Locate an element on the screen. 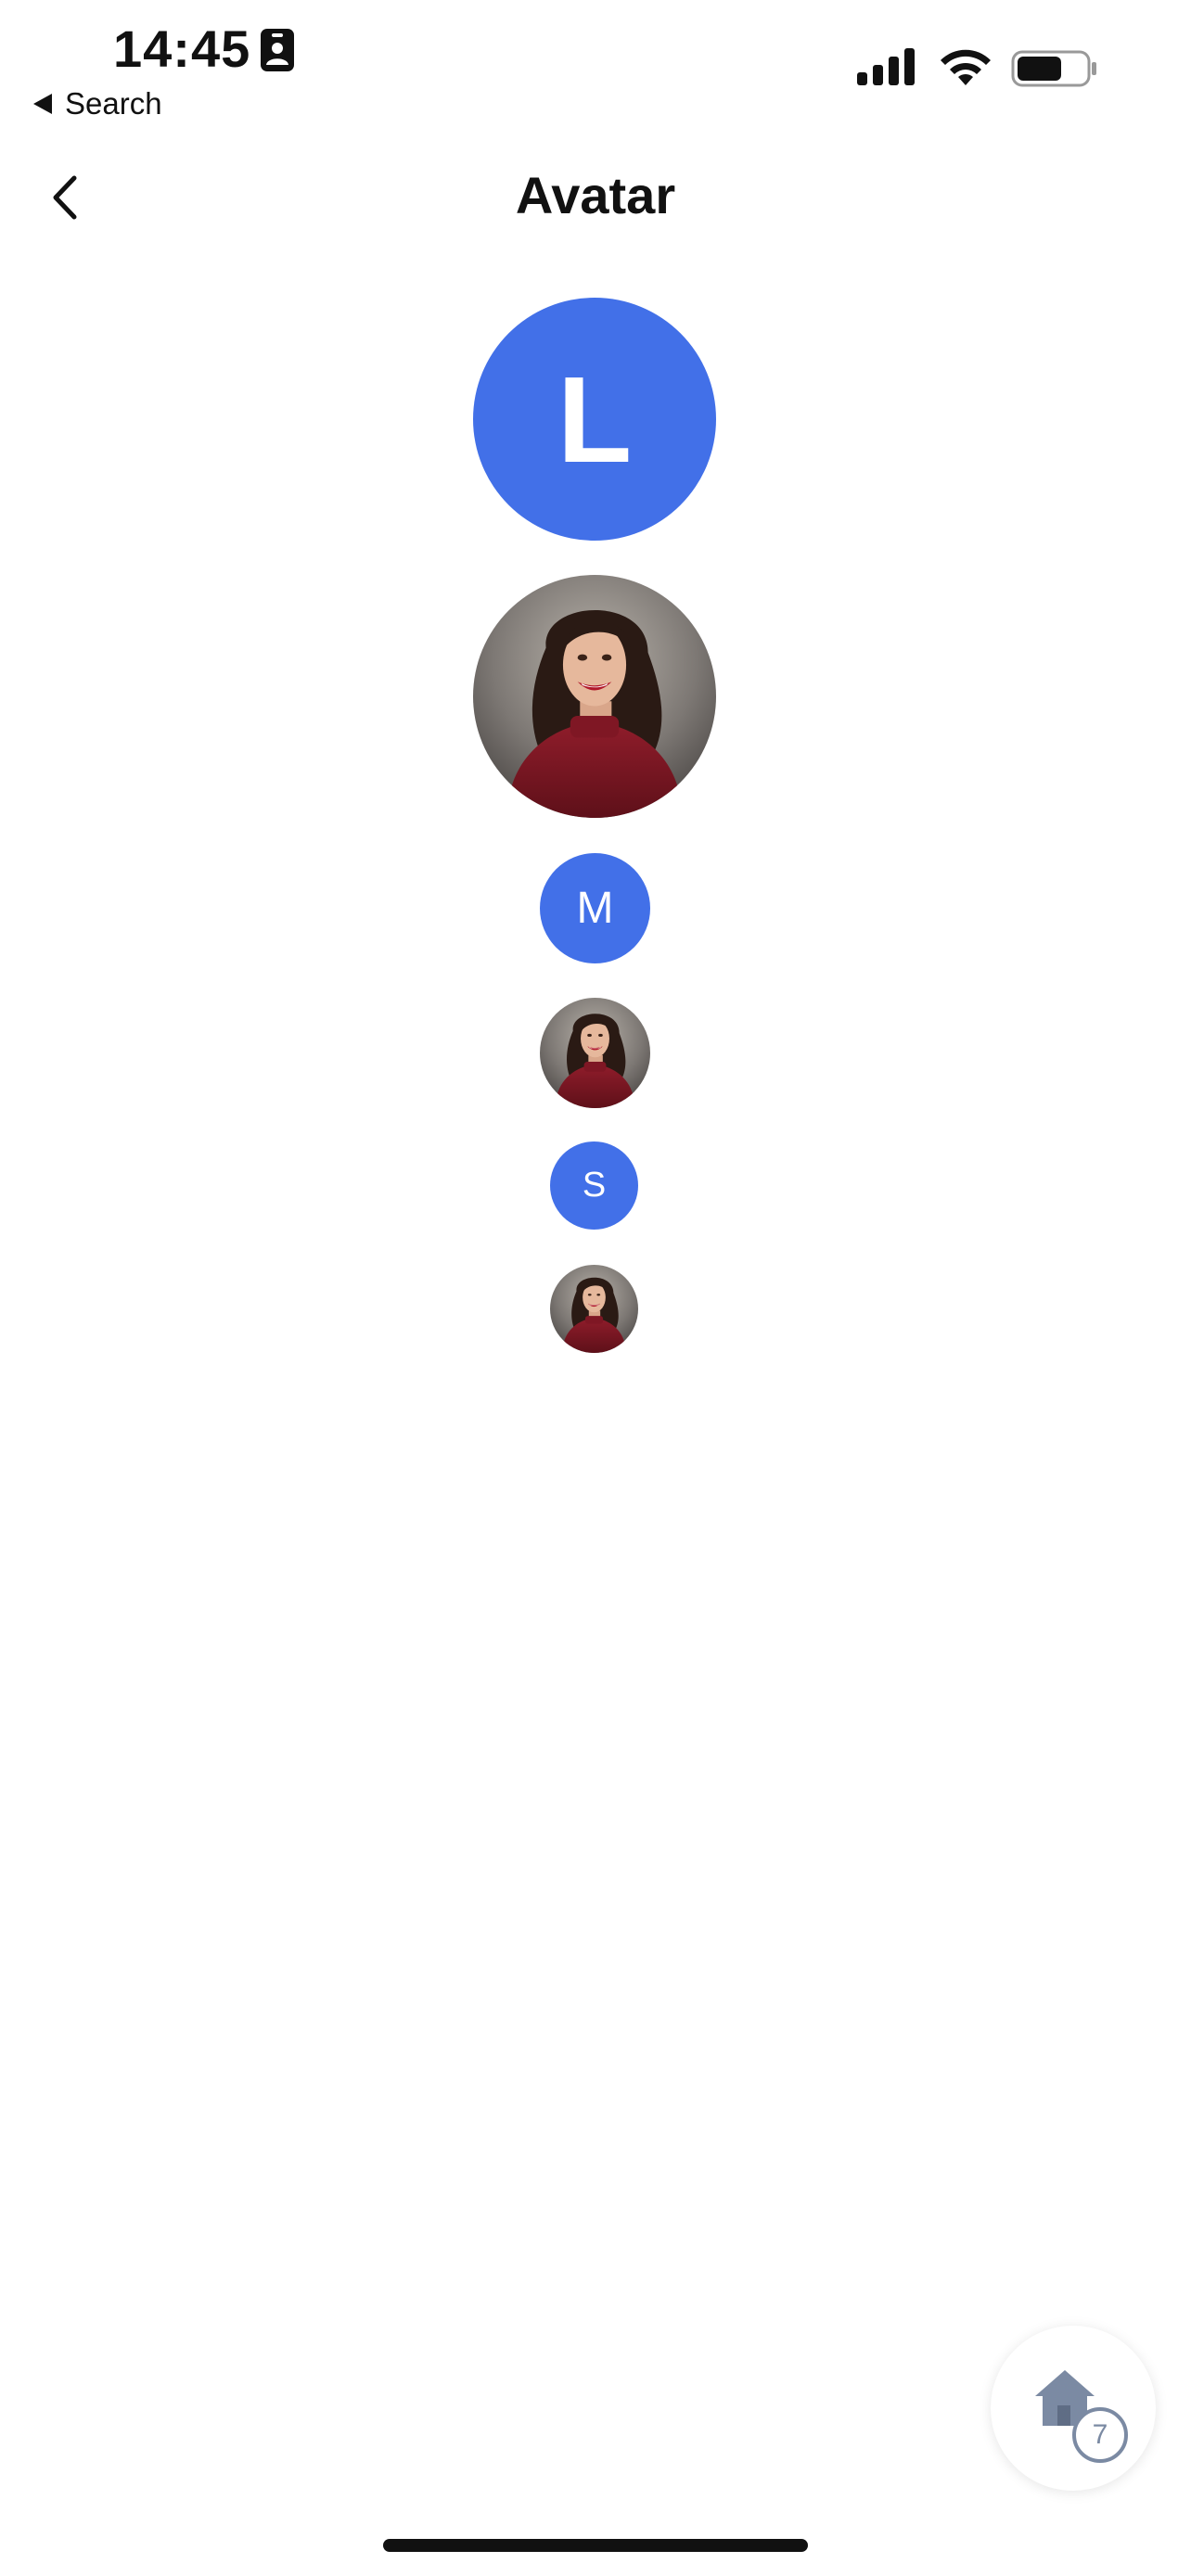 This screenshot has width=1191, height=2576. avatar-photo-small is located at coordinates (594, 1309).